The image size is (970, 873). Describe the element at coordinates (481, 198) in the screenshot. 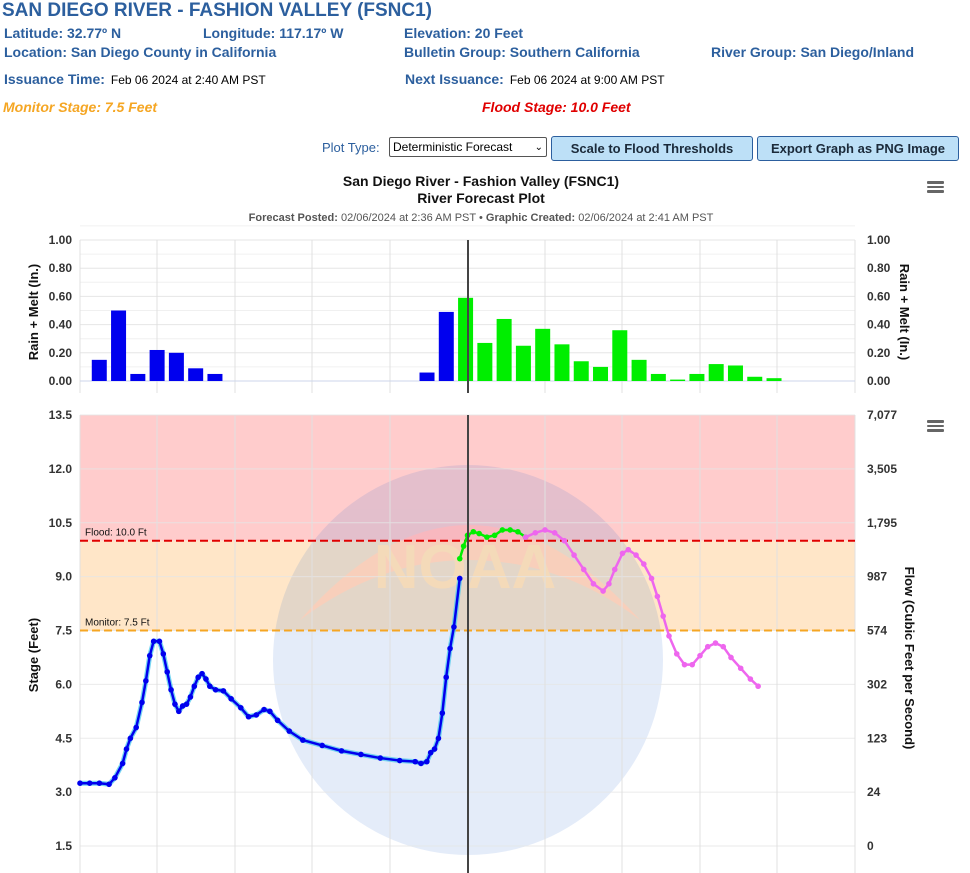

I see `chart-subtitle: River Forecast Plot` at that location.